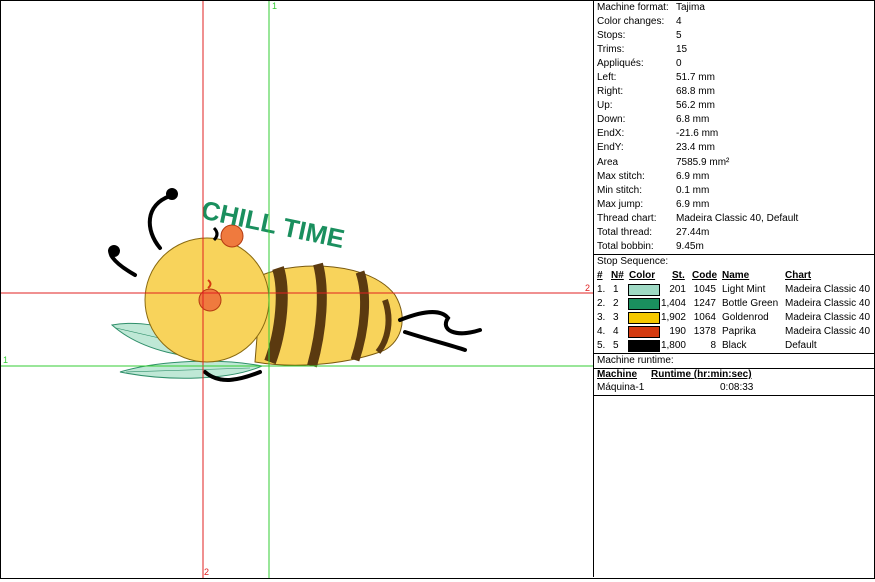 The height and width of the screenshot is (582, 875). Describe the element at coordinates (737, 218) in the screenshot. I see `info-value: Madeira Classic 40, Default` at that location.